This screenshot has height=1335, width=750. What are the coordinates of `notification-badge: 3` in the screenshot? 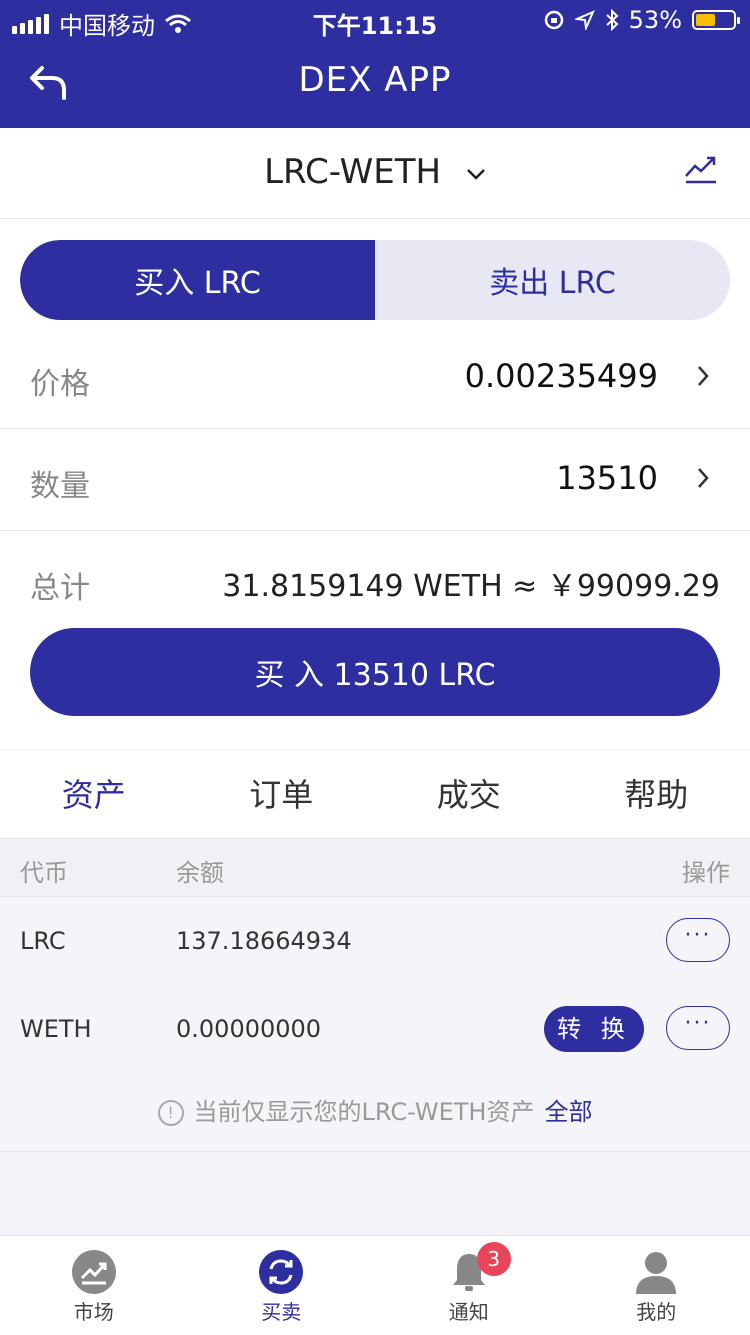 It's located at (494, 1259).